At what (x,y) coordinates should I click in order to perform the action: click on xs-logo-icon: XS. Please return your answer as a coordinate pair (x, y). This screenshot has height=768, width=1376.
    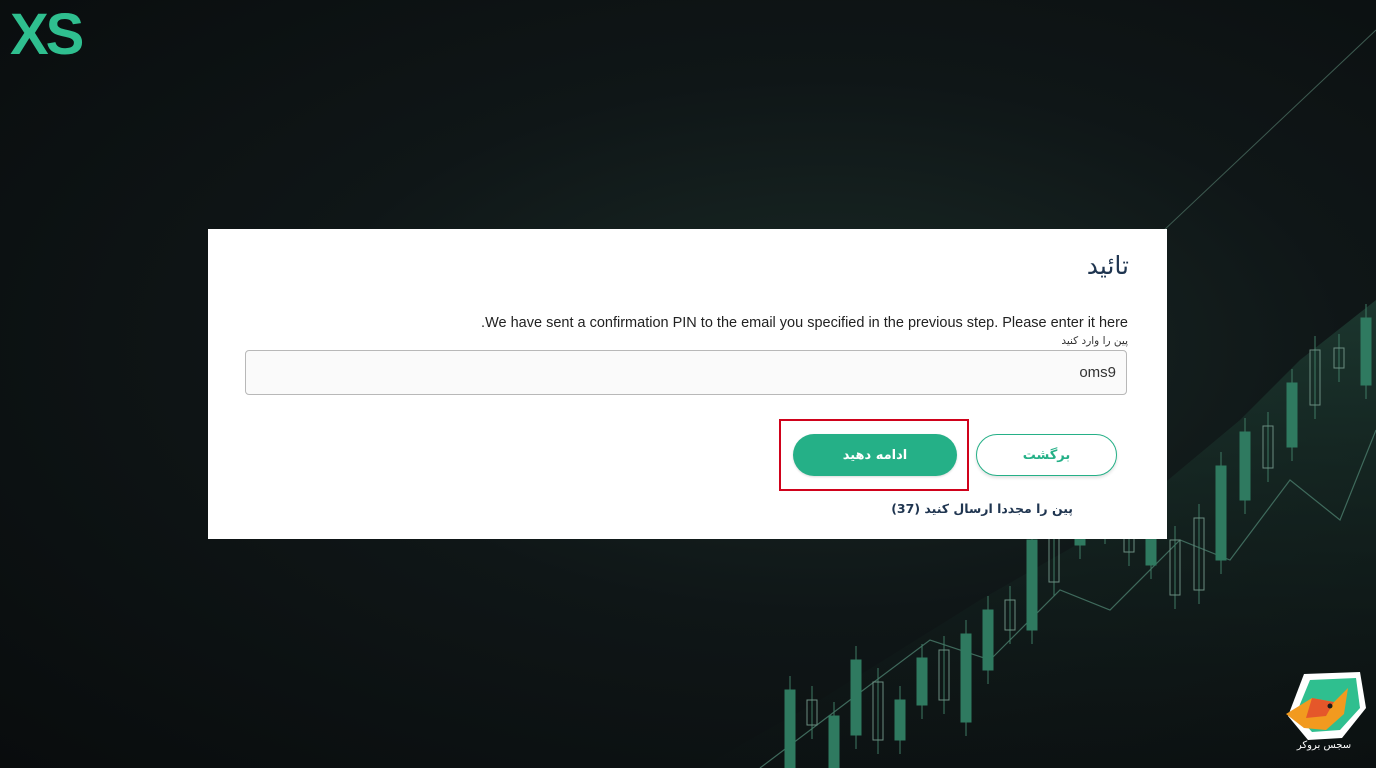
    Looking at the image, I should click on (55, 33).